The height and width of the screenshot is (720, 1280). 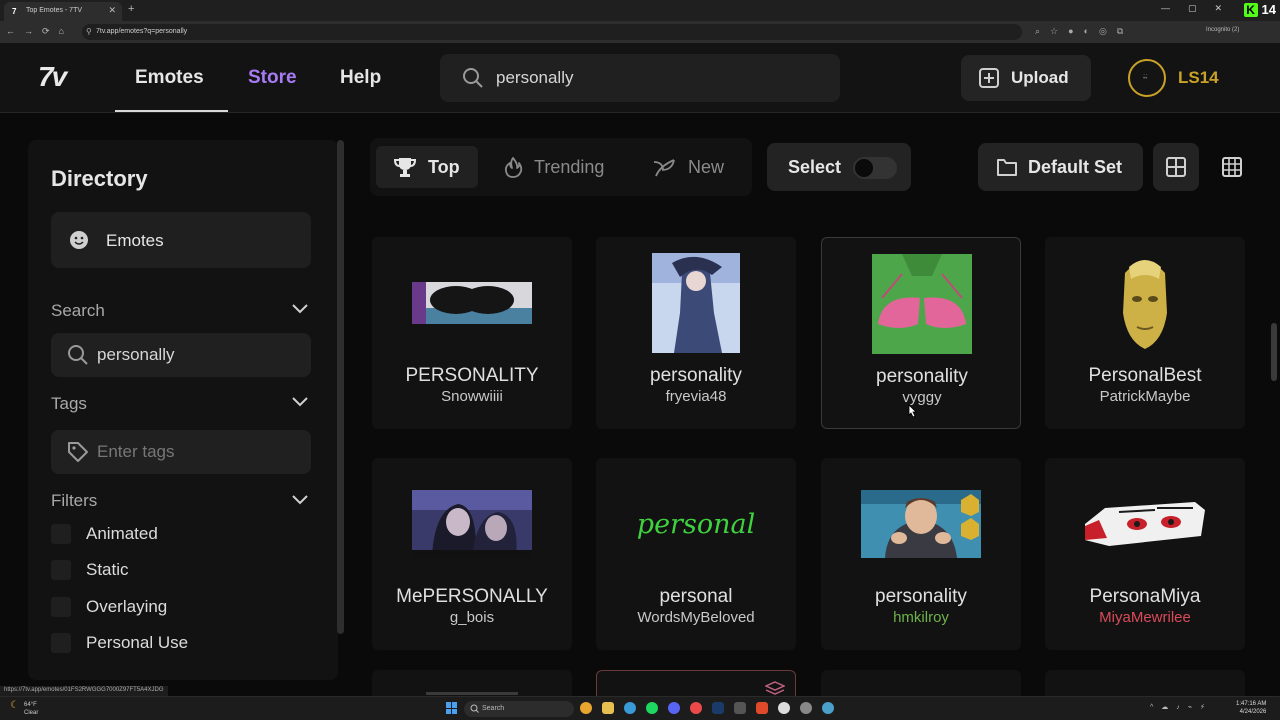 What do you see at coordinates (78, 310) in the screenshot?
I see `search-section-label: Search` at bounding box center [78, 310].